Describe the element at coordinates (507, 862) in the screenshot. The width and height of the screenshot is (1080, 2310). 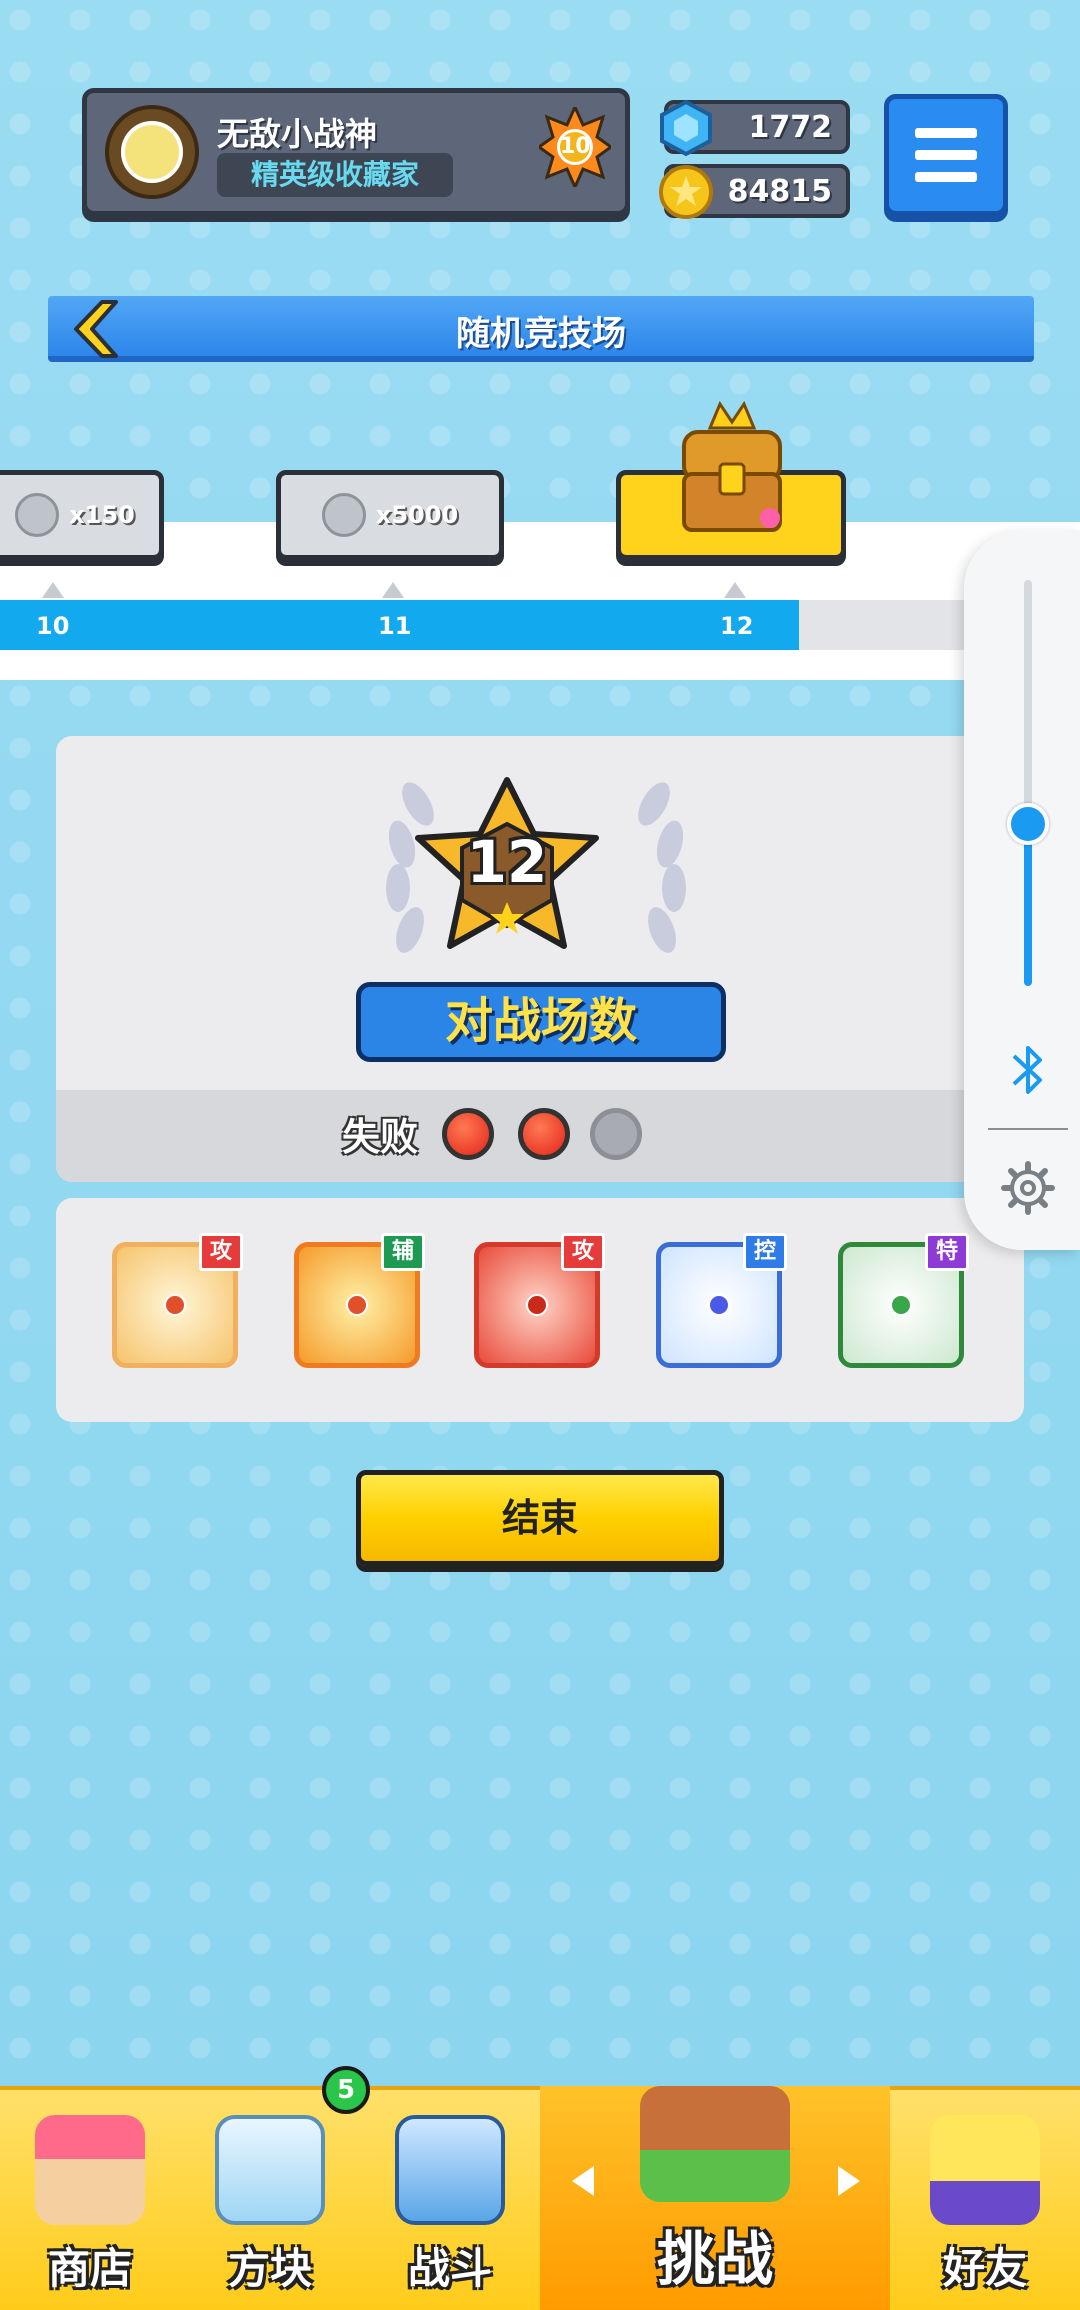
I see `match-count: 12` at that location.